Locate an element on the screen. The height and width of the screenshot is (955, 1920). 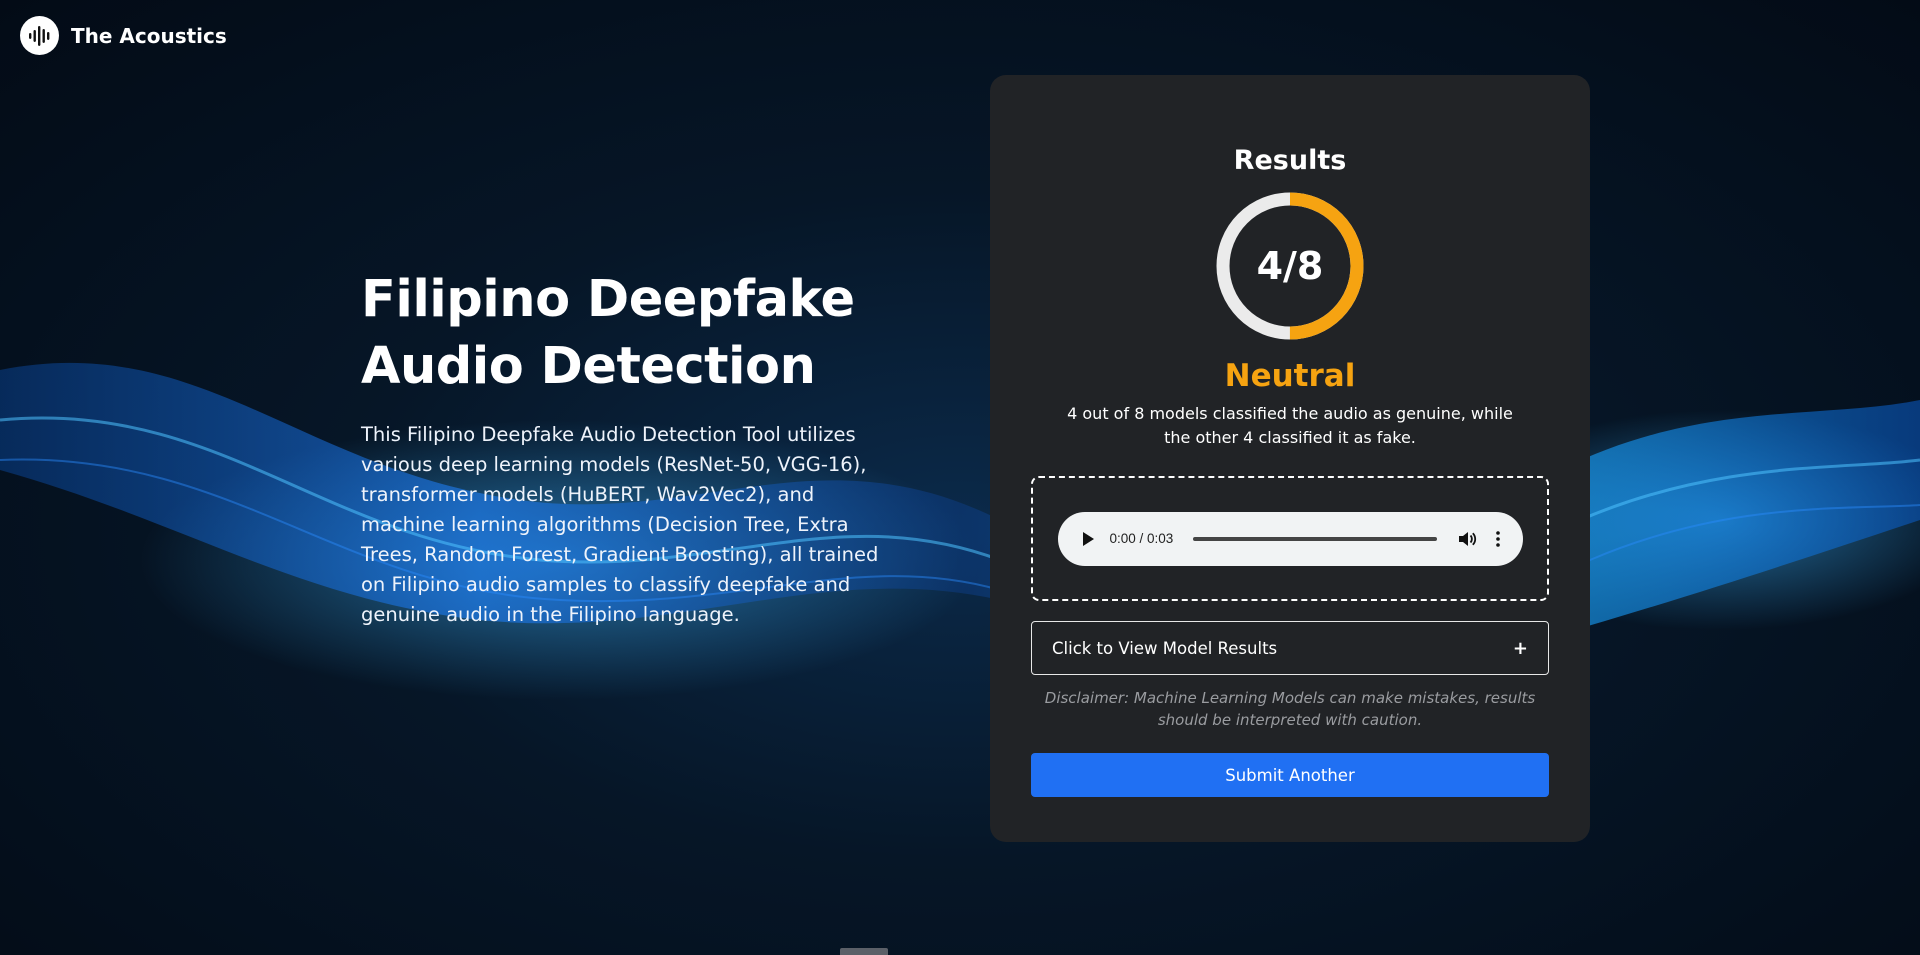
brand-name: The Acoustics is located at coordinates (149, 35).